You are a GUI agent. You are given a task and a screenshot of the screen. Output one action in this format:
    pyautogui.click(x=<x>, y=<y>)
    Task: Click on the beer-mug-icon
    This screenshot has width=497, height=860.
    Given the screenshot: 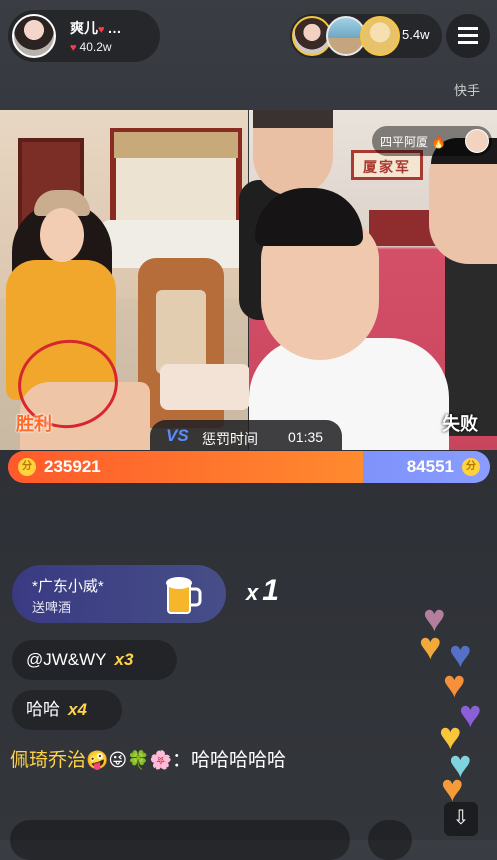 What is the action you would take?
    pyautogui.click(x=184, y=595)
    